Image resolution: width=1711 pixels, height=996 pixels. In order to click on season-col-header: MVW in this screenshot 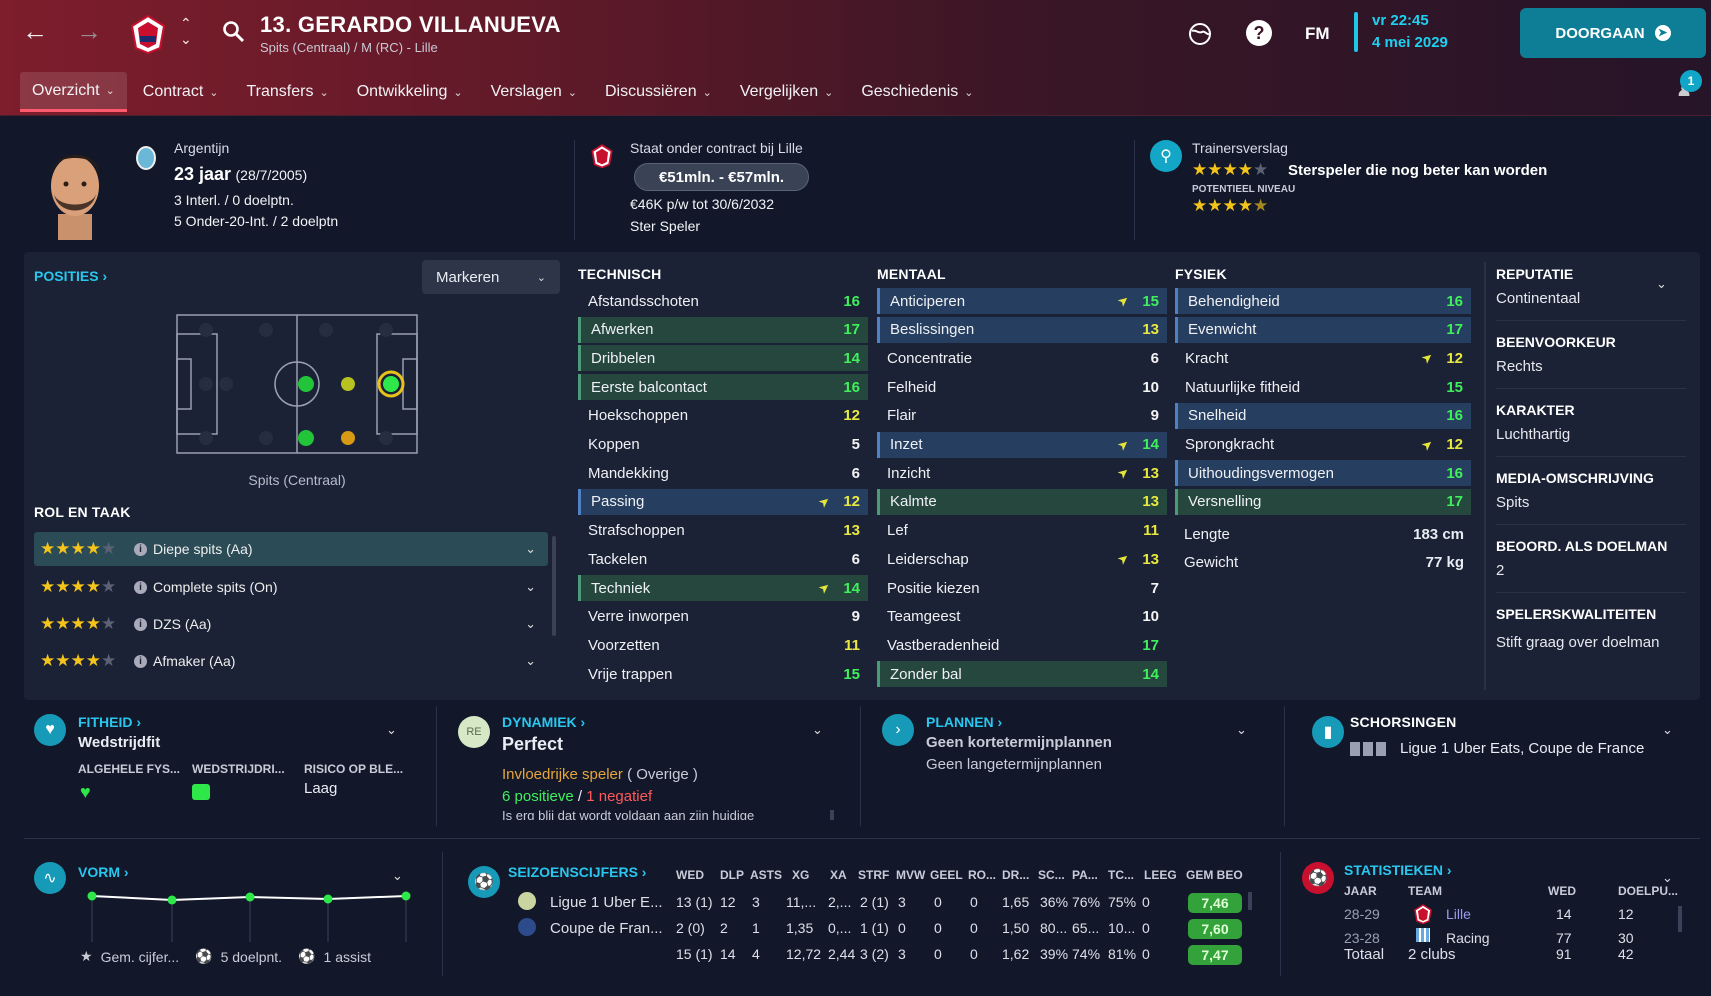, I will do `click(910, 875)`.